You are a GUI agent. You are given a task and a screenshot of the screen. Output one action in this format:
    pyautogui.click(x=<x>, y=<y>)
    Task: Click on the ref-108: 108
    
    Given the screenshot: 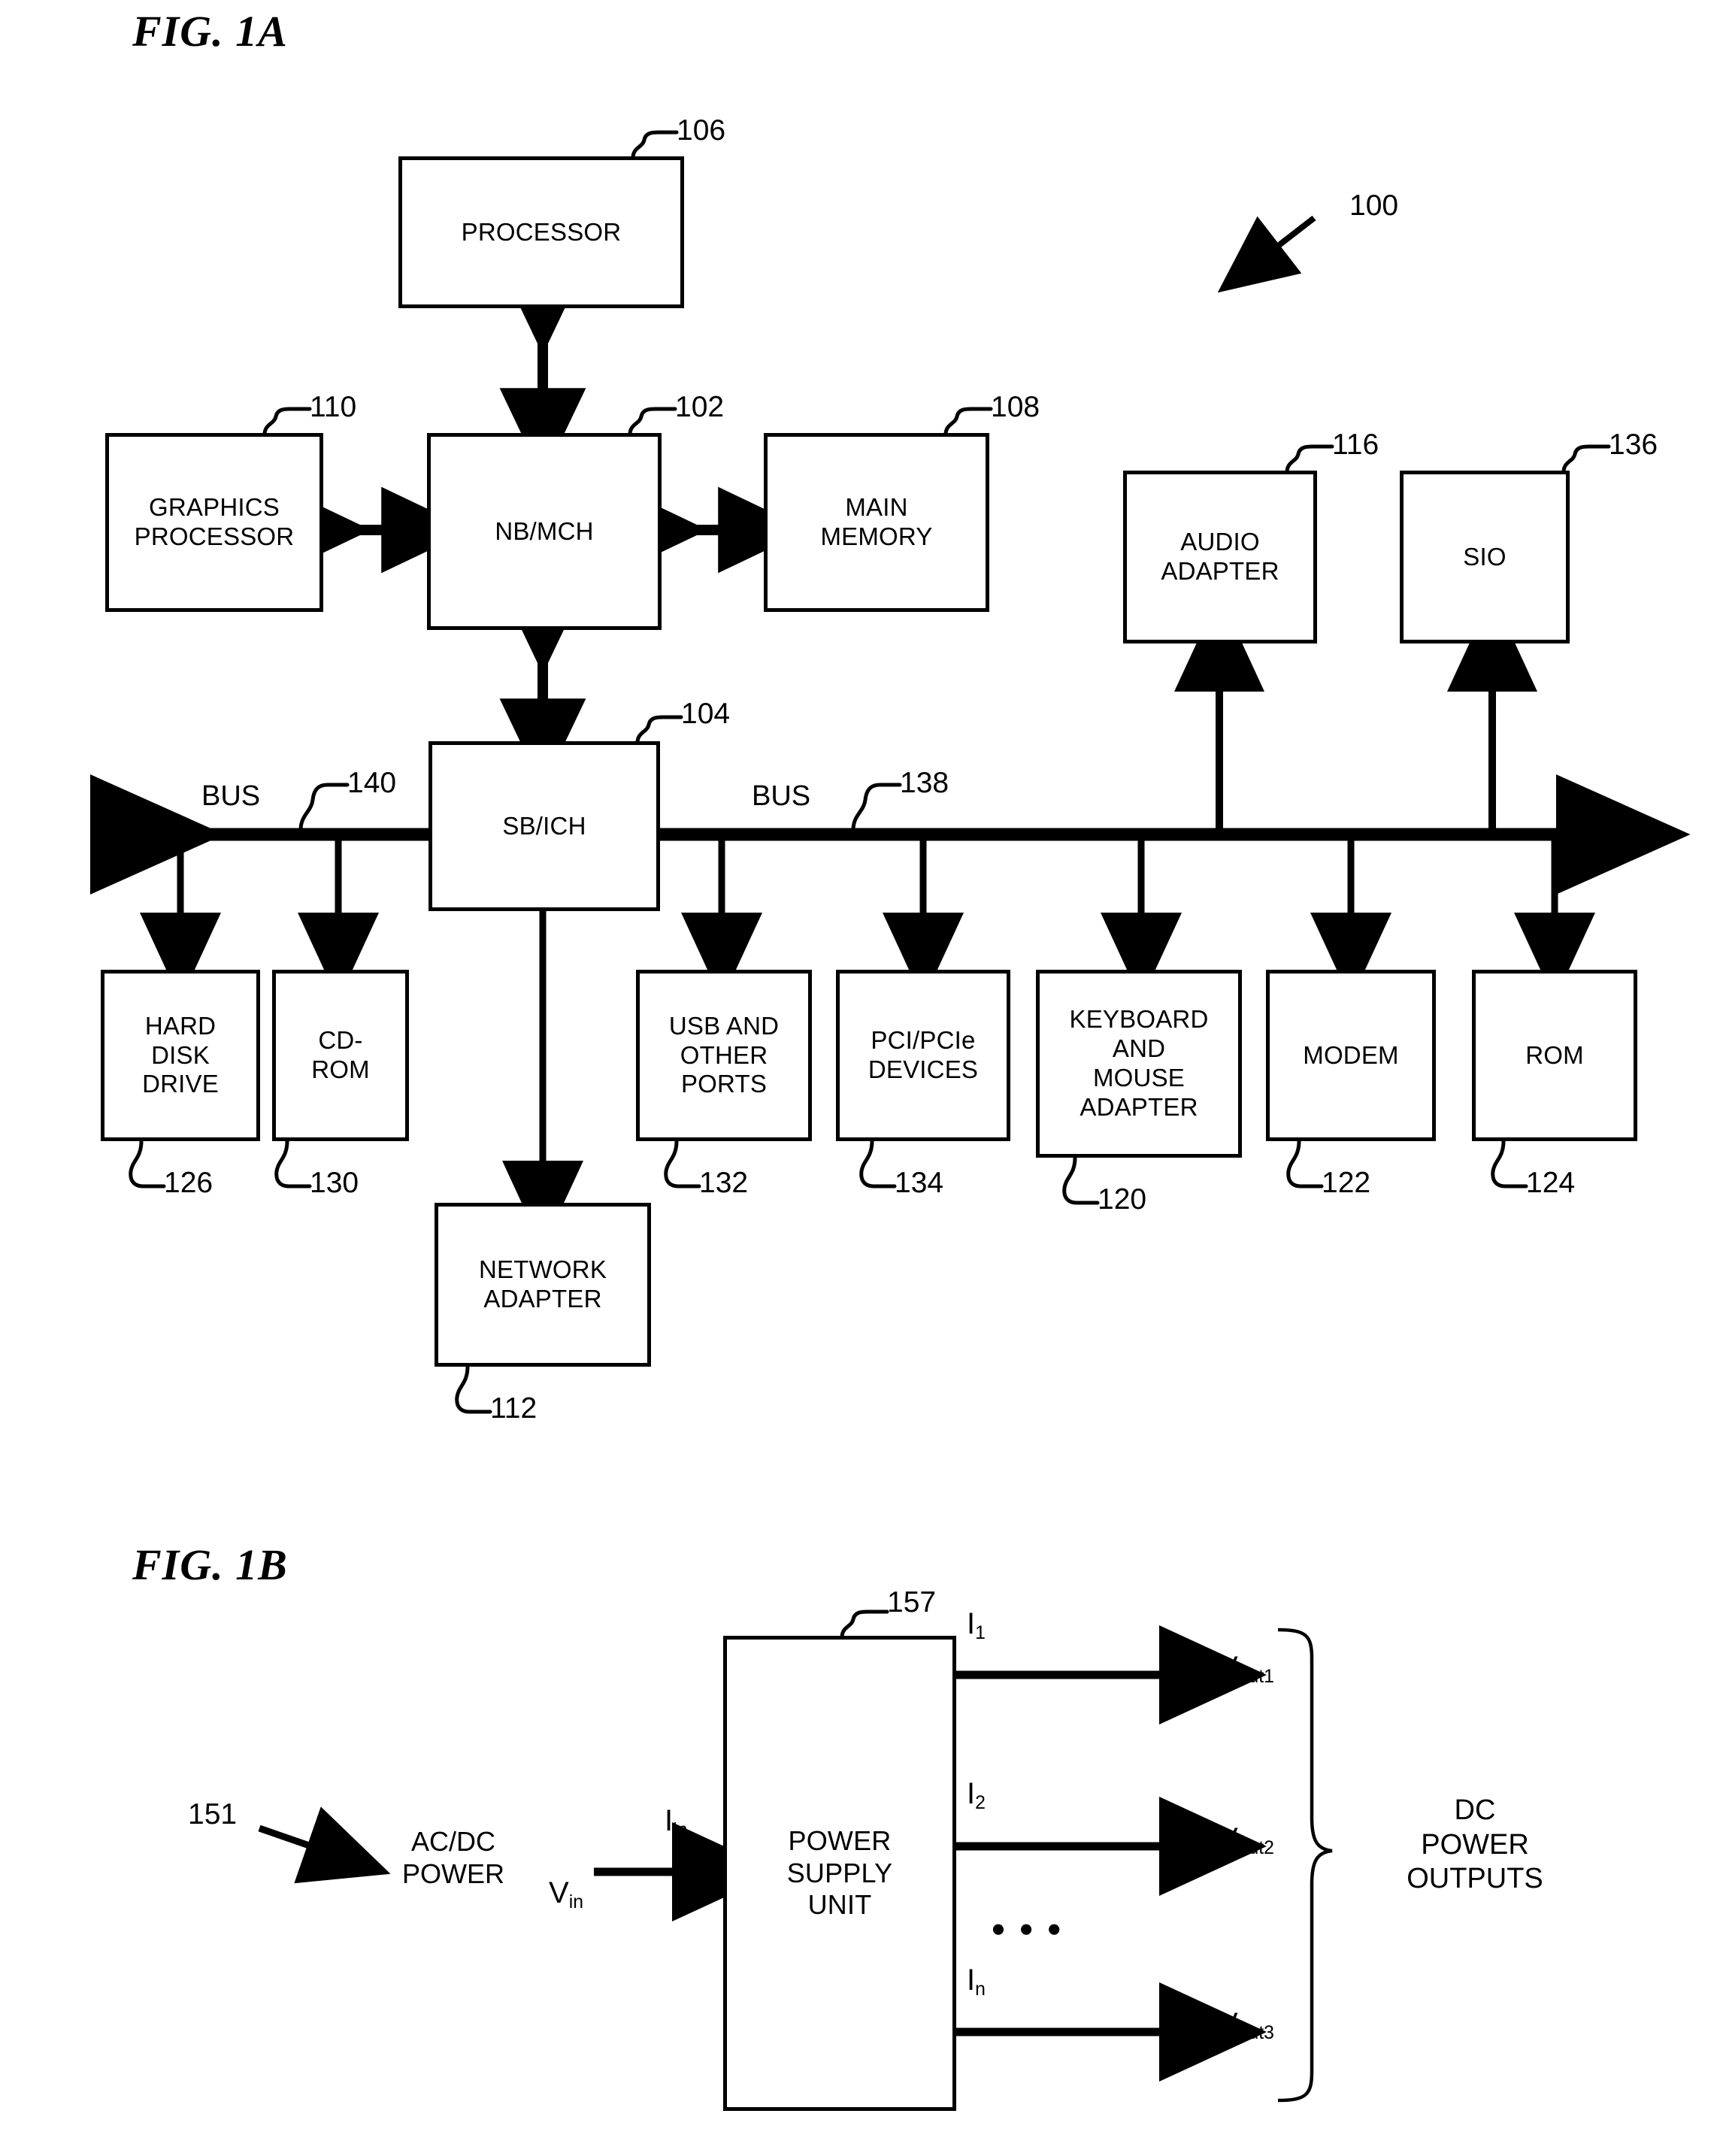 What is the action you would take?
    pyautogui.click(x=1016, y=407)
    